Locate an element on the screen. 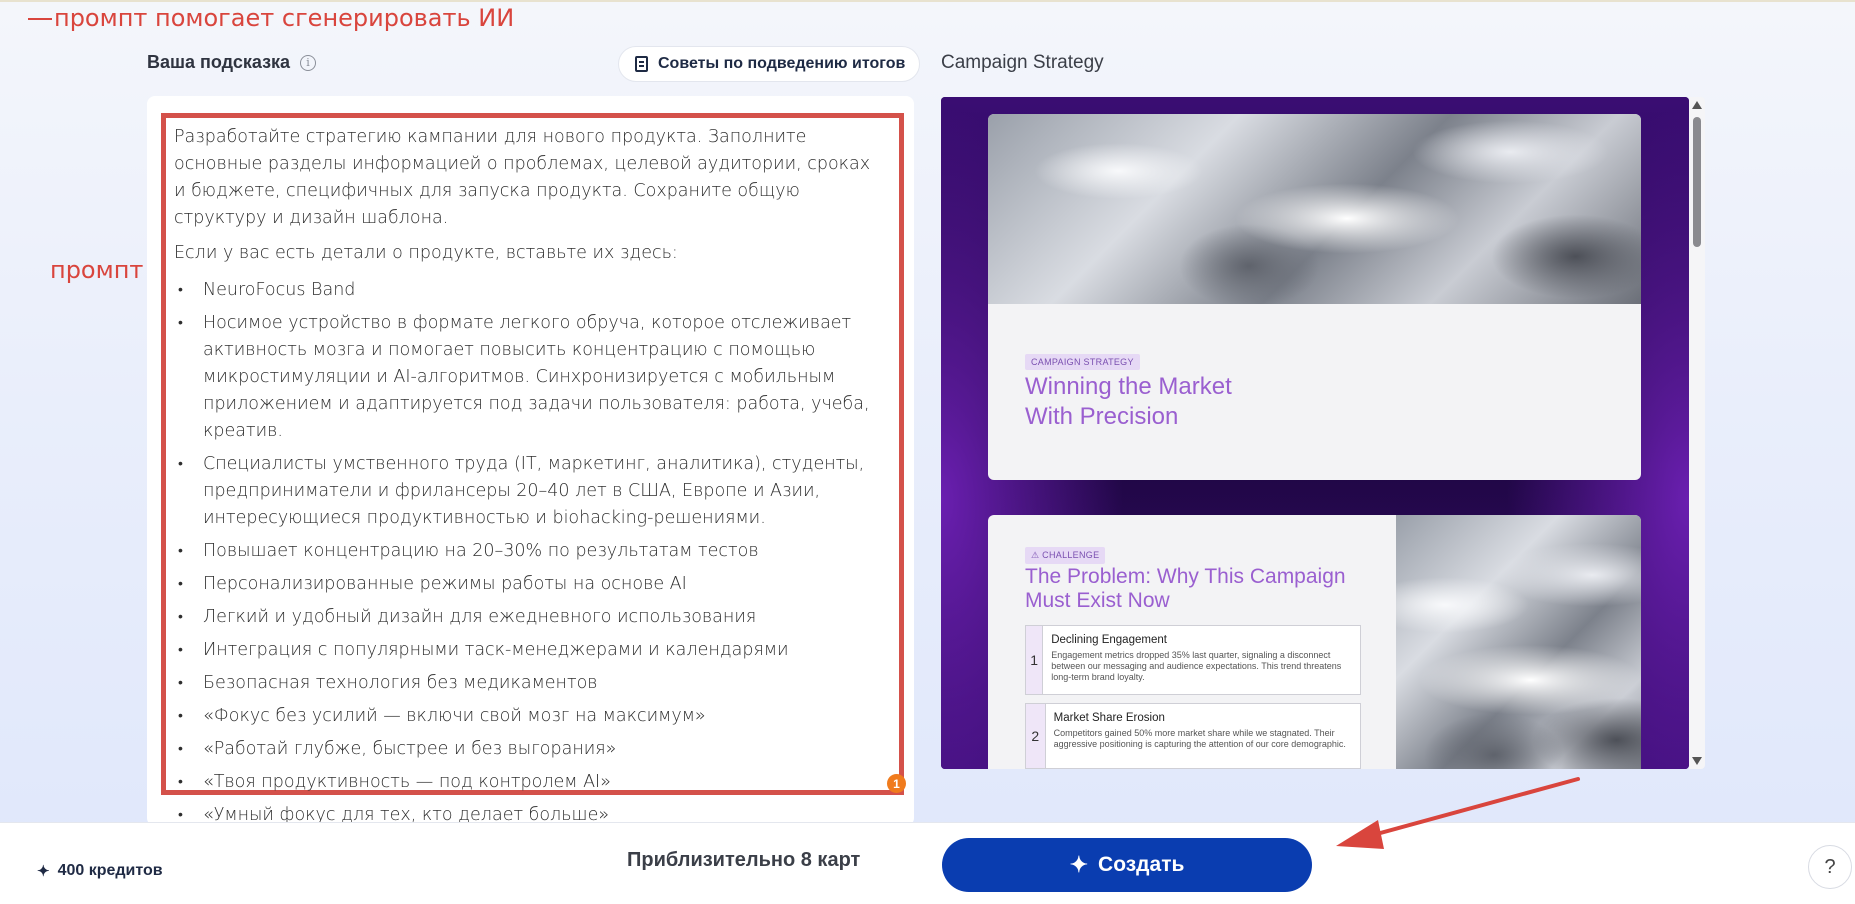  list-item: Безопасная технология без медикаментов is located at coordinates (530, 683).